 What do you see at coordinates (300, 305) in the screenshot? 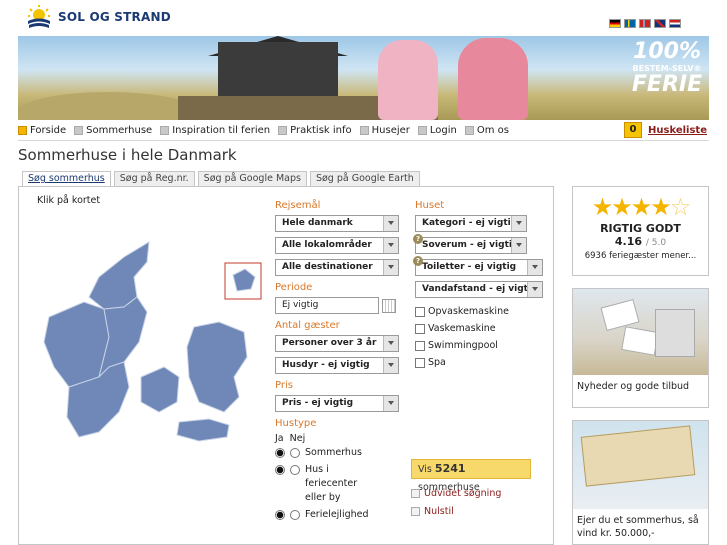
I see `input-value: Ej vigtig` at bounding box center [300, 305].